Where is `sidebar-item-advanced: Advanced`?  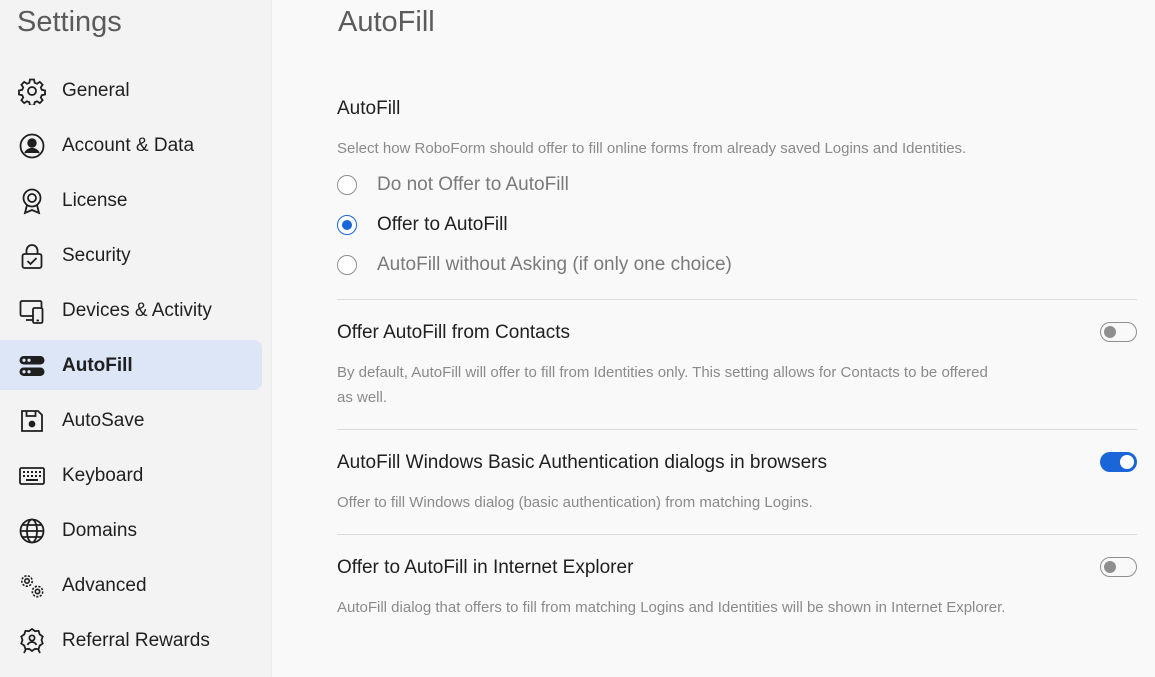 sidebar-item-advanced: Advanced is located at coordinates (131, 585).